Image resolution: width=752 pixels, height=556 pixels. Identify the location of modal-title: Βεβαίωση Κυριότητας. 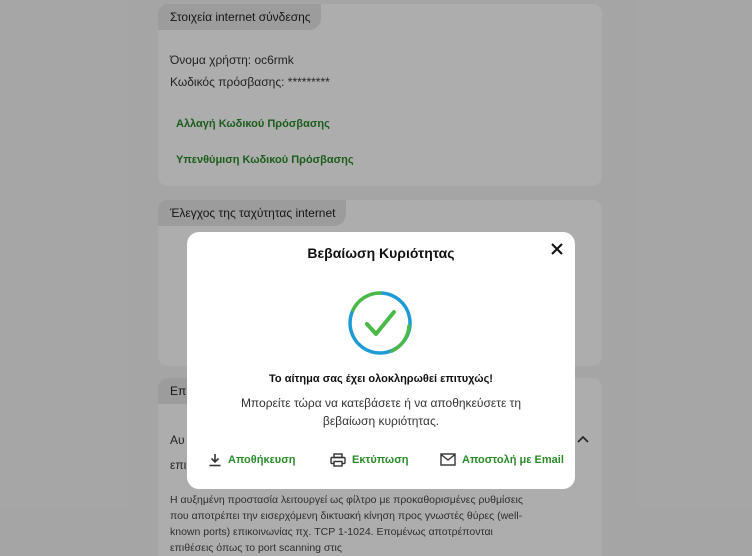
(381, 253).